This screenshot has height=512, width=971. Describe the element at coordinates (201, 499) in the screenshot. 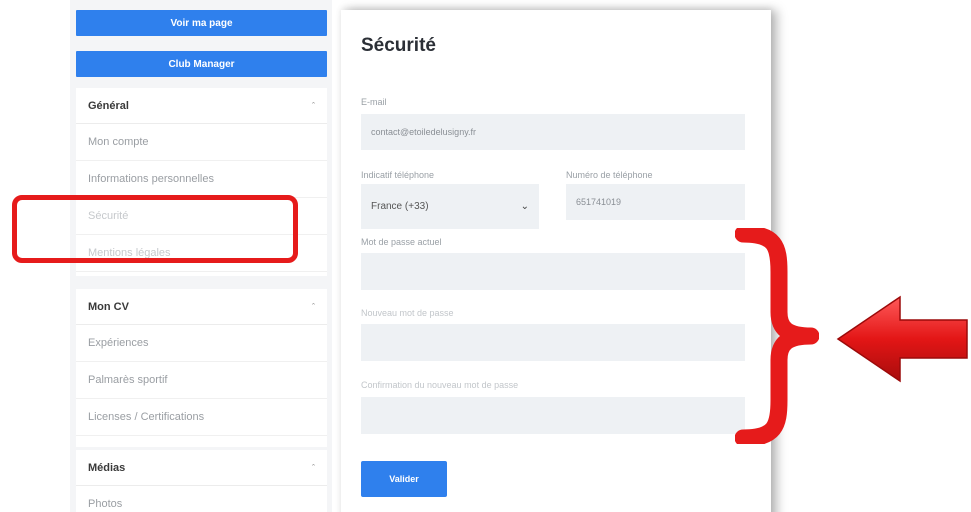

I see `sidebar-item-photos: Photos` at that location.